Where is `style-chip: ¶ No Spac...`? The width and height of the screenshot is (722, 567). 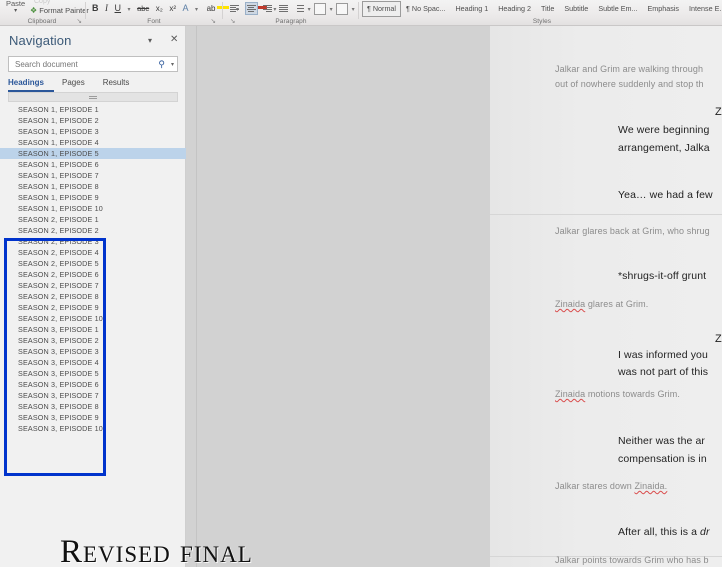 style-chip: ¶ No Spac... is located at coordinates (425, 9).